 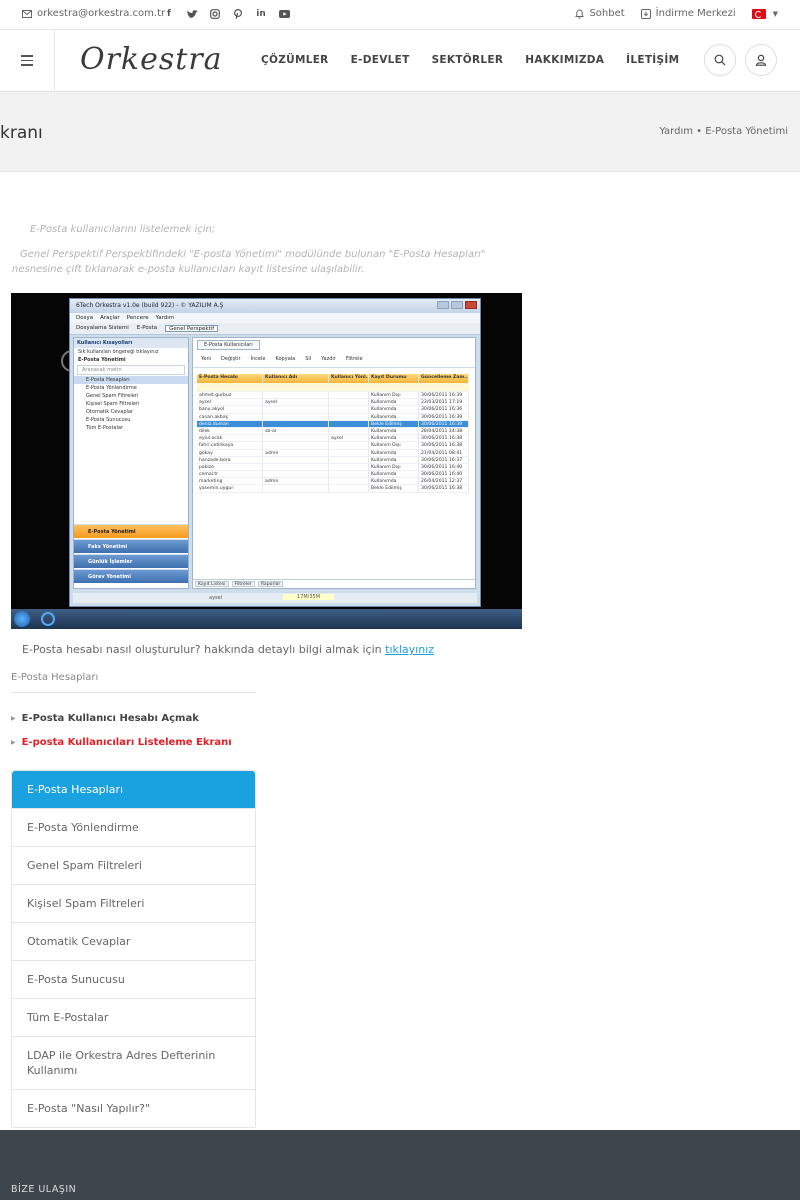 I want to click on app-nav-button: Faks Yönetimi, so click(x=131, y=546).